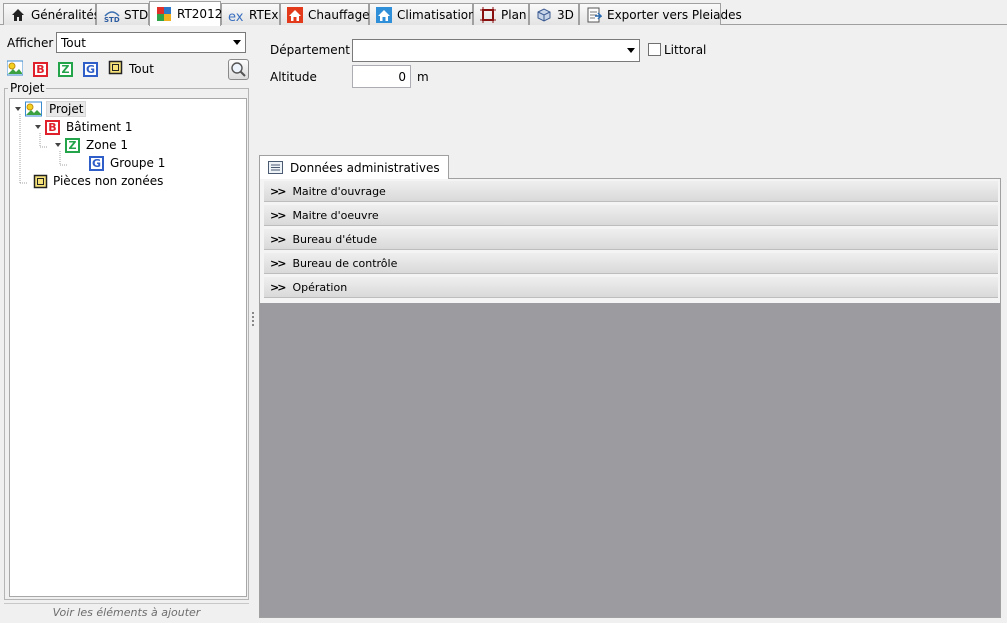 The width and height of the screenshot is (1007, 623). What do you see at coordinates (320, 287) in the screenshot?
I see `section-label: Opération` at bounding box center [320, 287].